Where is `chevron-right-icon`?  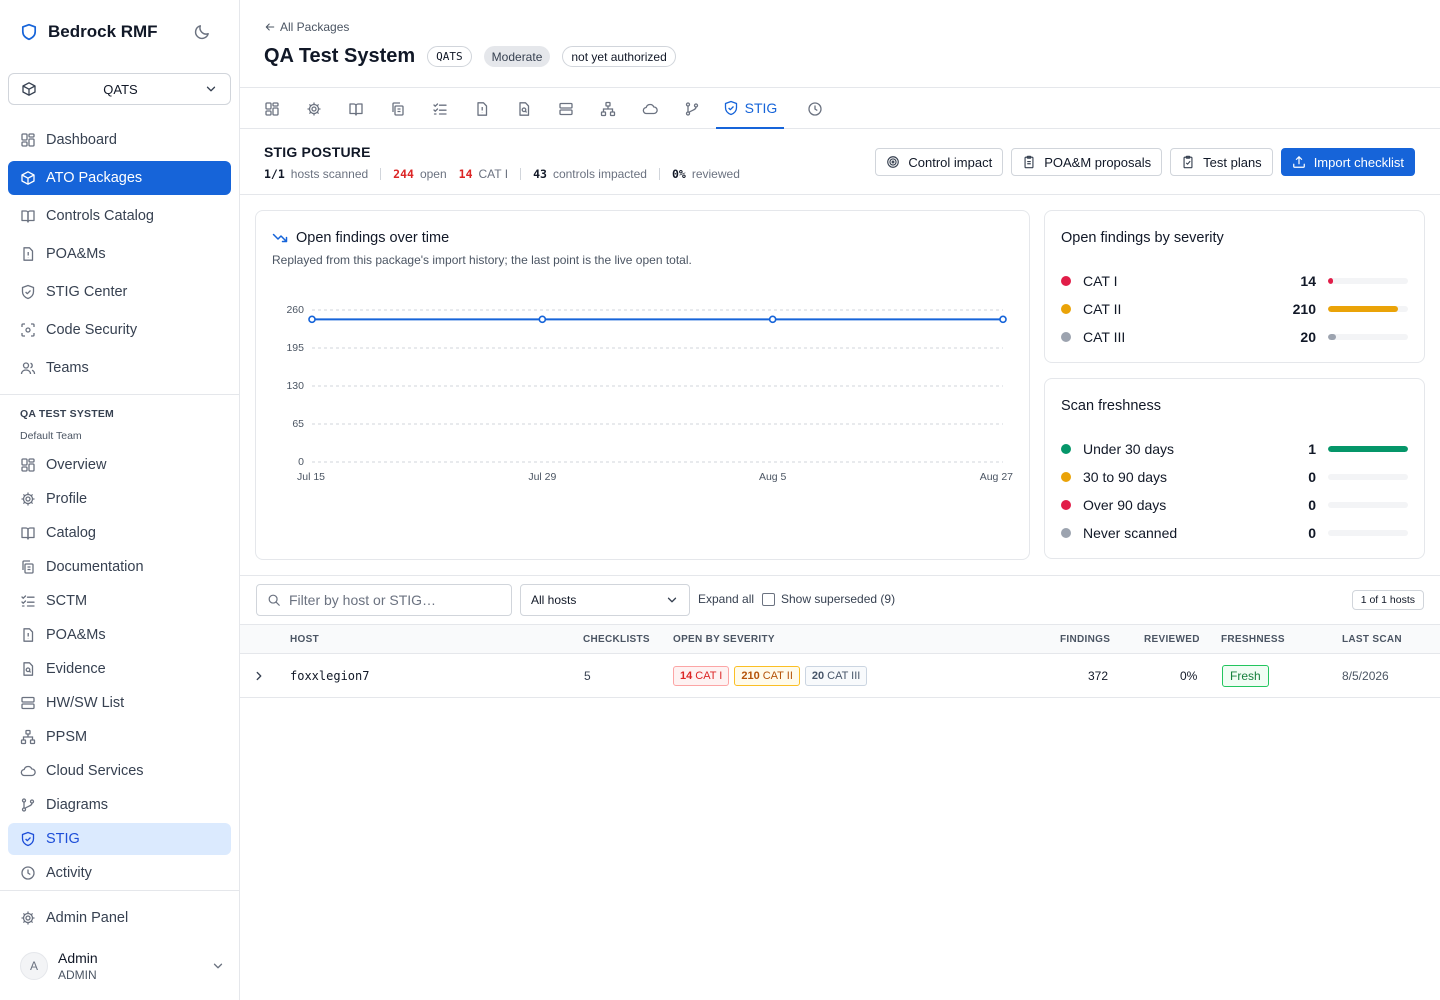 chevron-right-icon is located at coordinates (259, 676).